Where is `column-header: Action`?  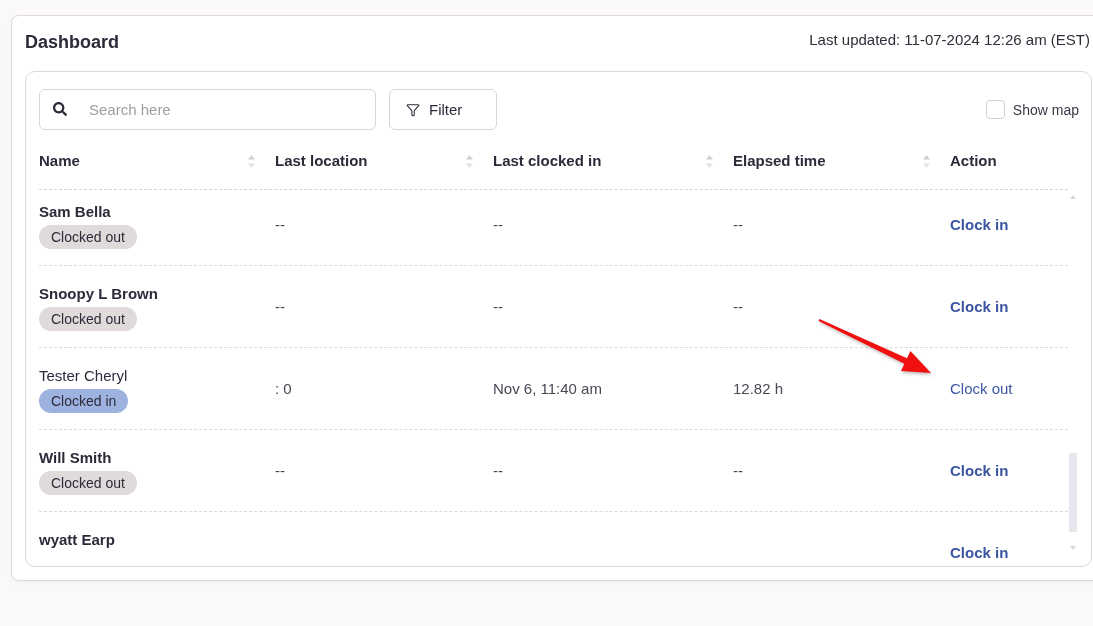
column-header: Action is located at coordinates (973, 161).